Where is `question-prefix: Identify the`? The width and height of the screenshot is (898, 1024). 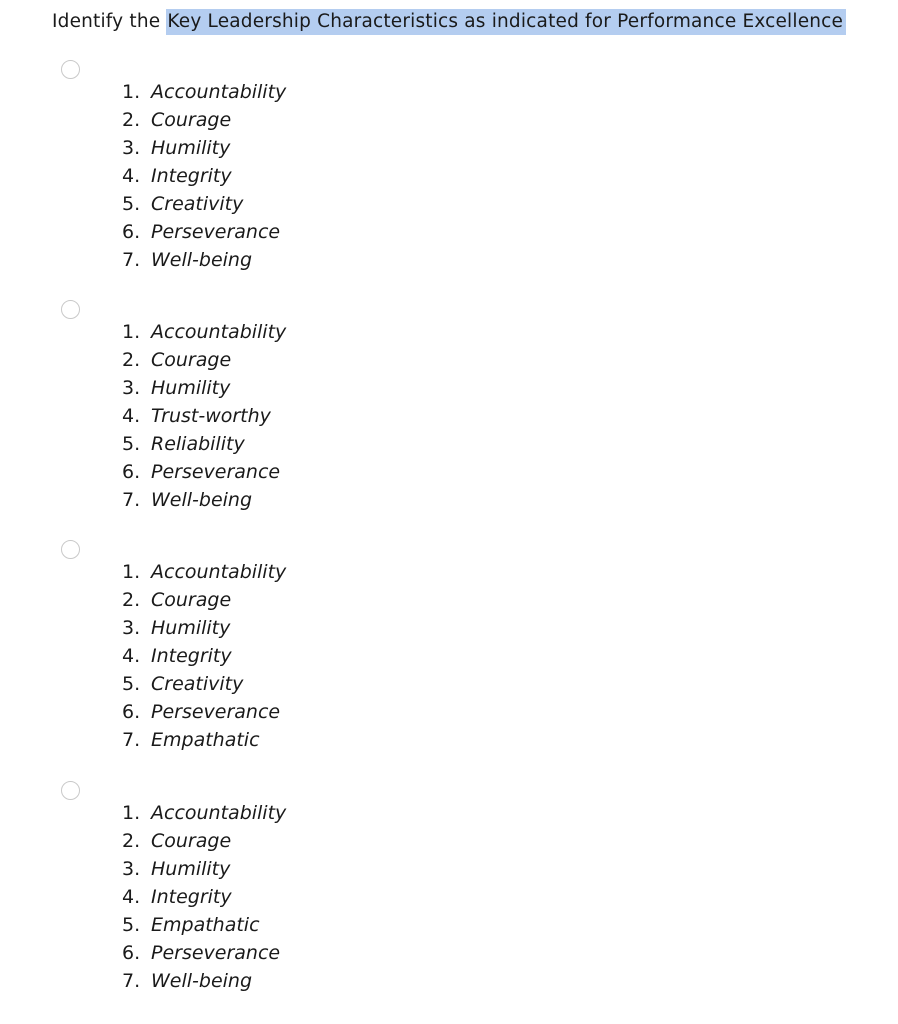 question-prefix: Identify the is located at coordinates (109, 21).